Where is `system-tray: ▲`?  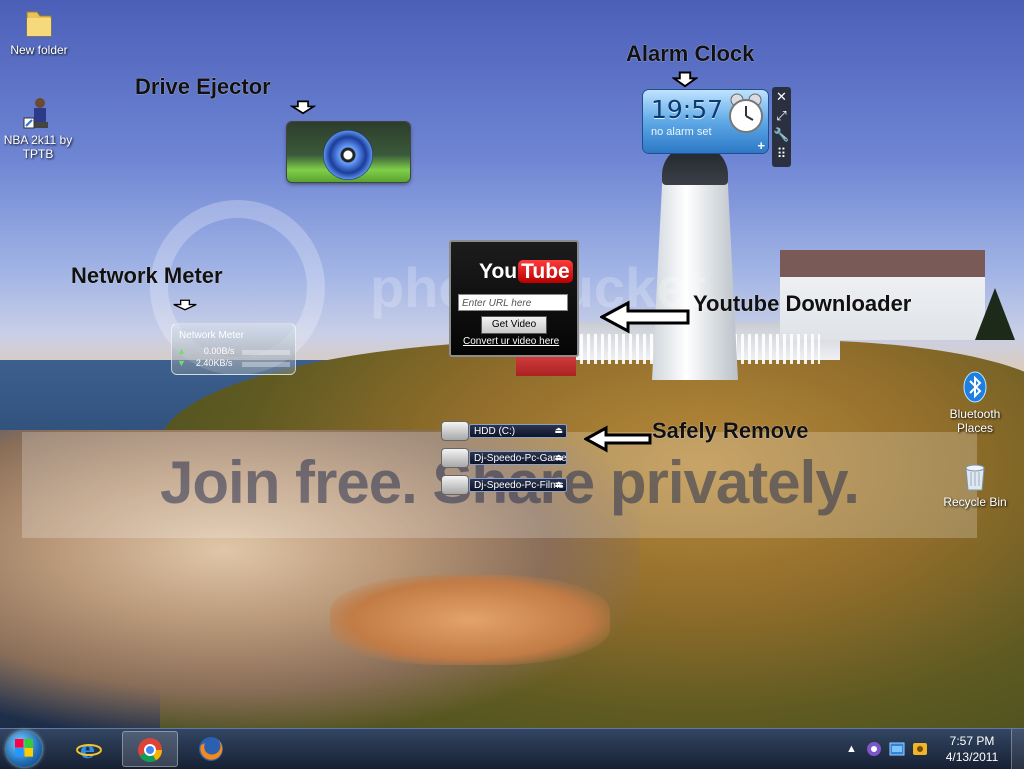 system-tray: ▲ is located at coordinates (887, 749).